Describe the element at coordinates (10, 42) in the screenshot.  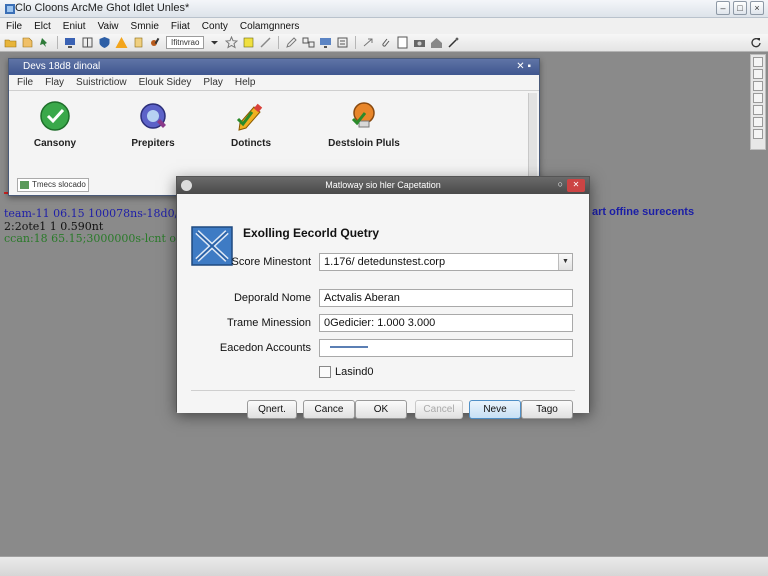
I see `open-folder-icon` at that location.